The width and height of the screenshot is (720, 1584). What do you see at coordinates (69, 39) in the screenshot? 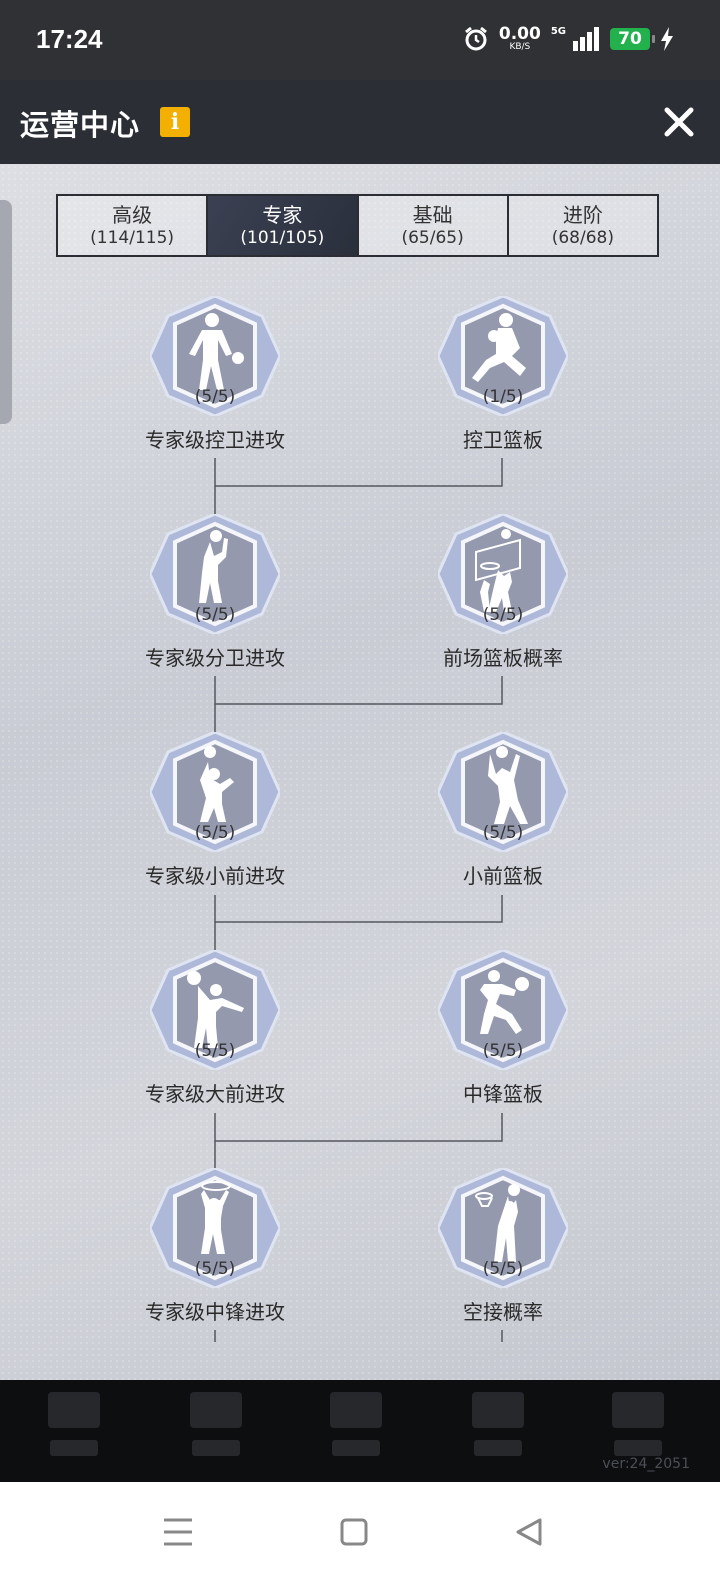
I see `status-time: 17:24` at bounding box center [69, 39].